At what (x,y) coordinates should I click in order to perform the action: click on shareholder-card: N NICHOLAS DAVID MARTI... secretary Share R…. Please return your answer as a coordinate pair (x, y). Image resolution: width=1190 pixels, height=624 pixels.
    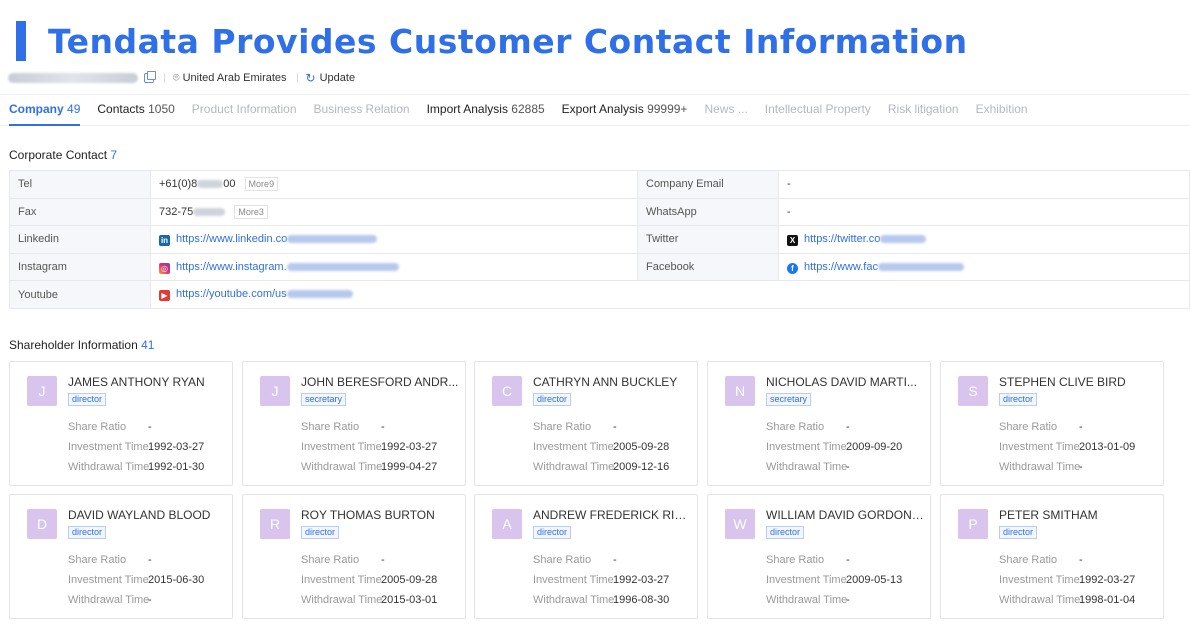
    Looking at the image, I should click on (819, 423).